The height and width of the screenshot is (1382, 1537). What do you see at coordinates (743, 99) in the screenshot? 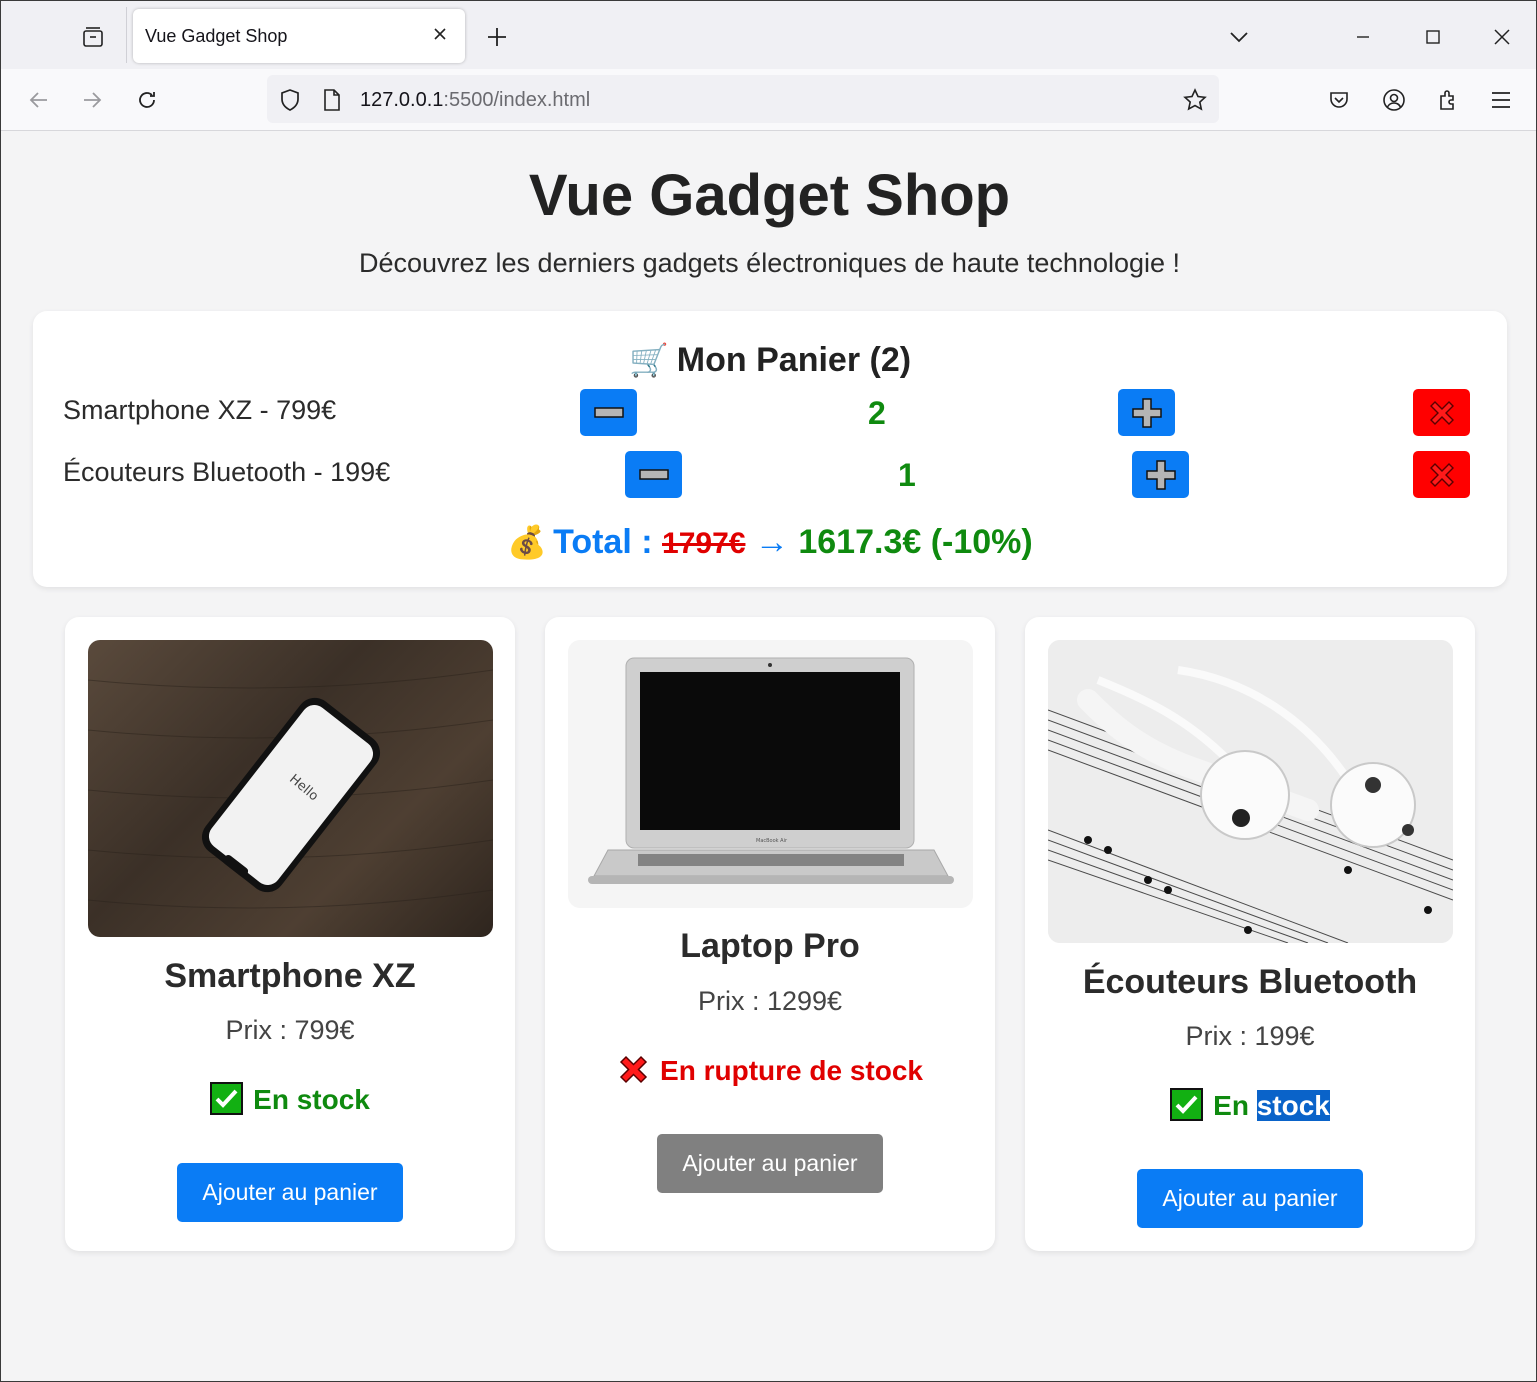
I see `address-bar: 127.0.0.1:5500/index.html` at bounding box center [743, 99].